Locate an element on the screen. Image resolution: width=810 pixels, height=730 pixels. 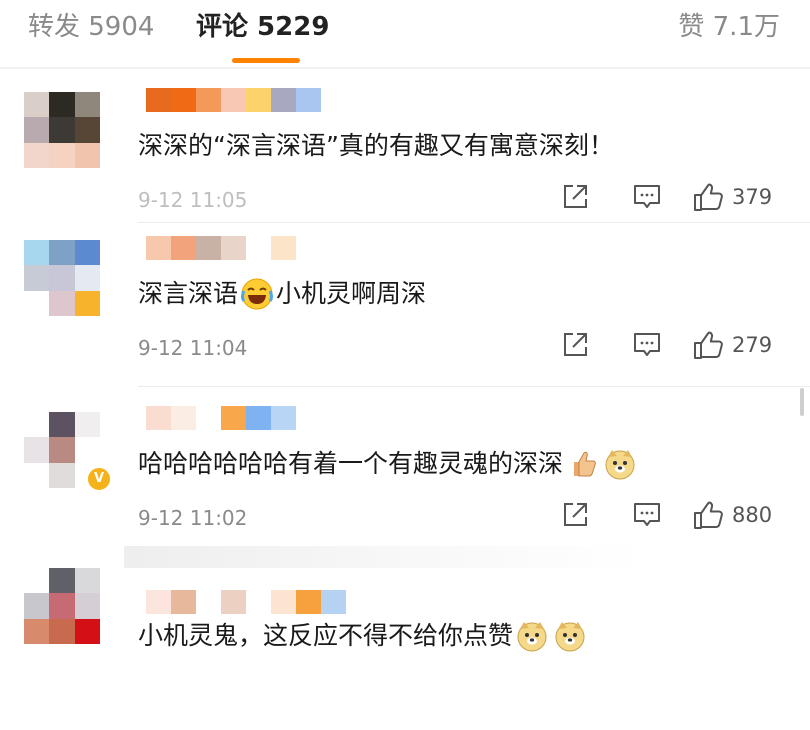
like-button: 279 is located at coordinates (738, 345).